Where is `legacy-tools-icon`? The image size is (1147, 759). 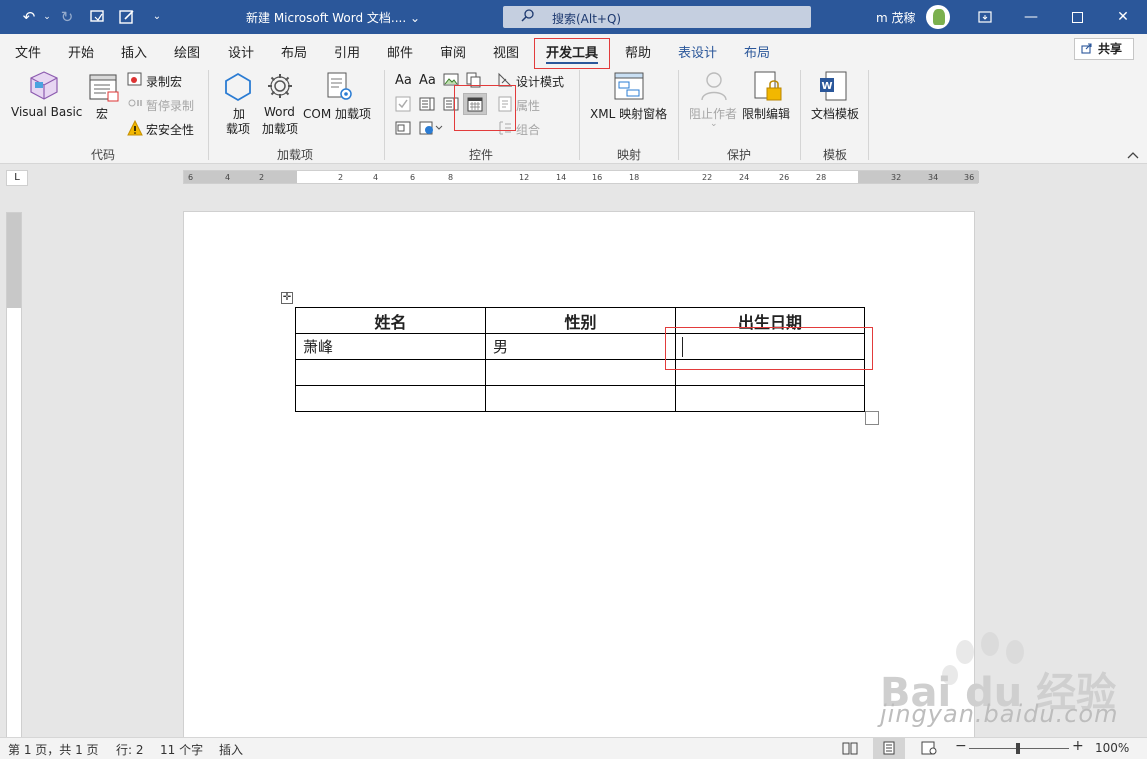 legacy-tools-icon is located at coordinates (403, 128).